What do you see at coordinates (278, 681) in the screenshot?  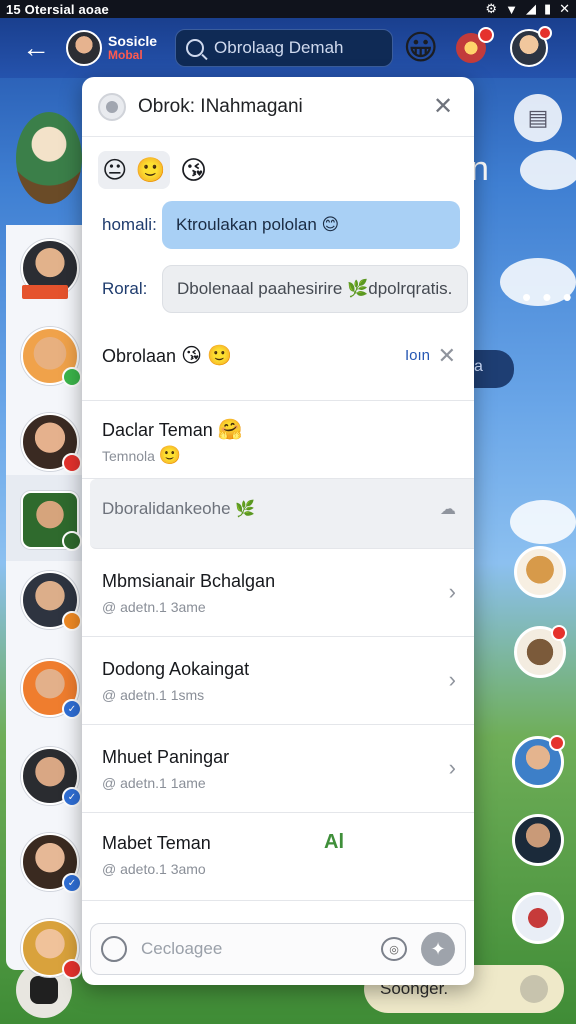 I see `list-item: Dodong Aokaingat @ adetn.1 1sms ›` at bounding box center [278, 681].